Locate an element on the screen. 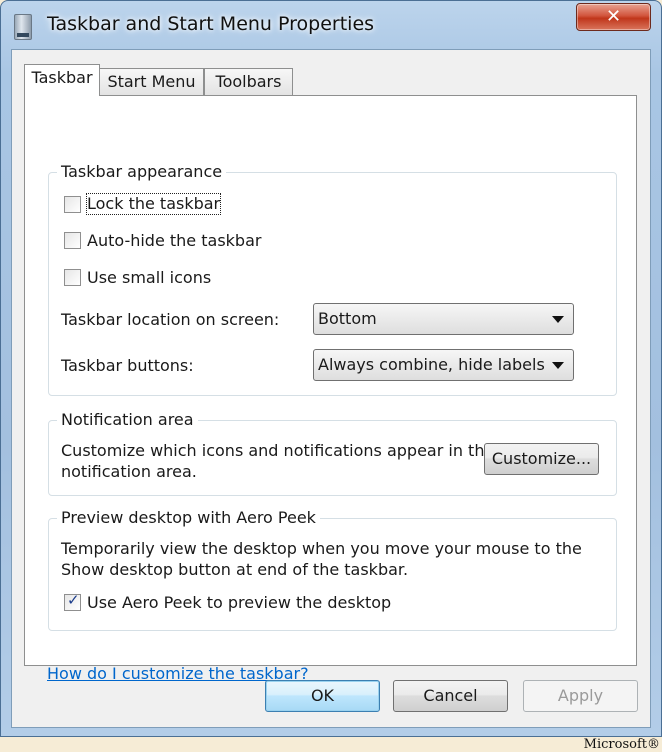 This screenshot has width=662, height=752. window-title: Taskbar and Start Menu Properties is located at coordinates (211, 24).